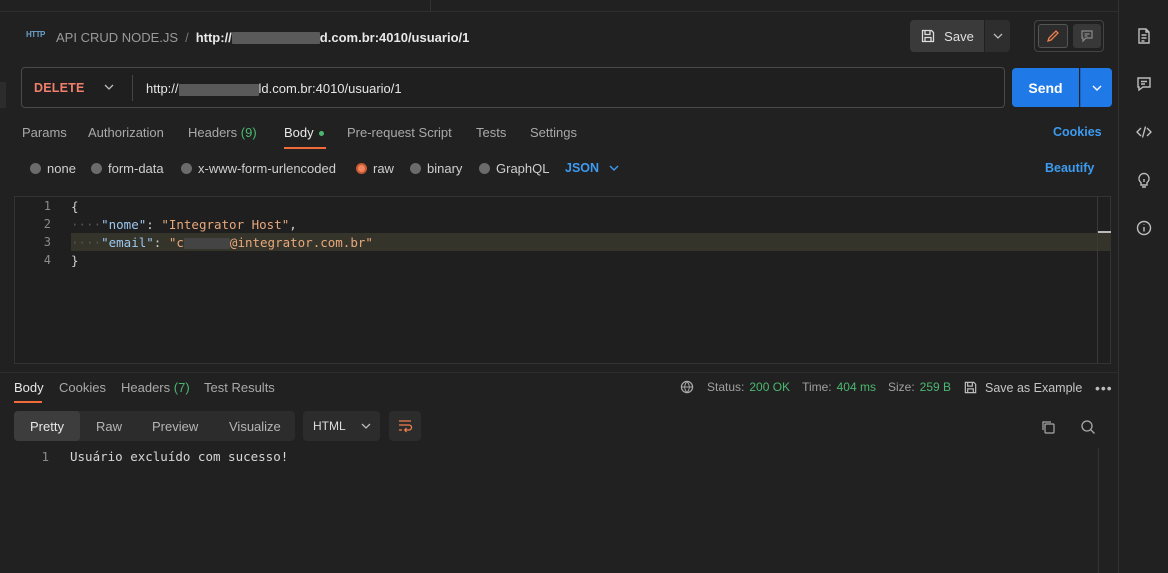  What do you see at coordinates (687, 387) in the screenshot?
I see `globe-icon` at bounding box center [687, 387].